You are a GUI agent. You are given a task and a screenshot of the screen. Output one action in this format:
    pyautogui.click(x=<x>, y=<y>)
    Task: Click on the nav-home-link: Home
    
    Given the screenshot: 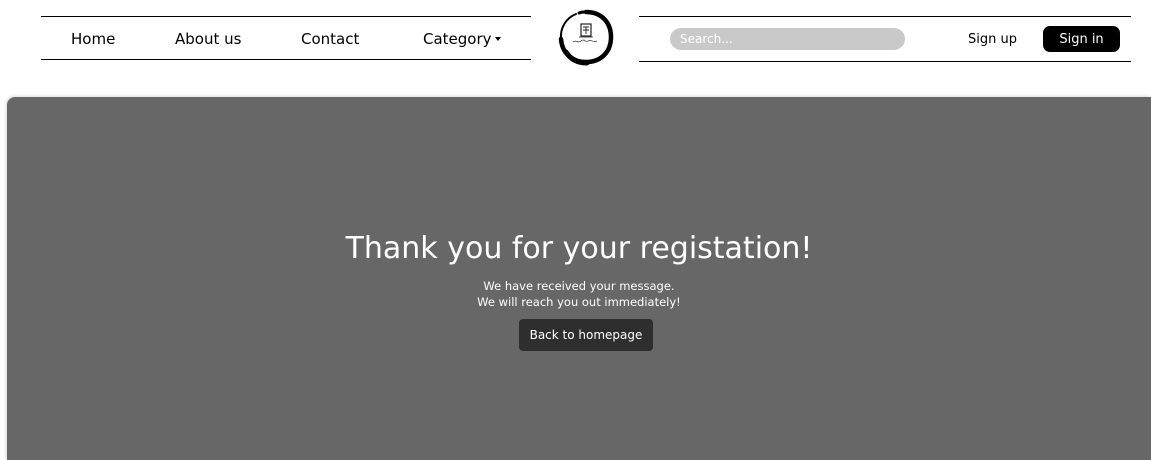 What is the action you would take?
    pyautogui.click(x=93, y=39)
    